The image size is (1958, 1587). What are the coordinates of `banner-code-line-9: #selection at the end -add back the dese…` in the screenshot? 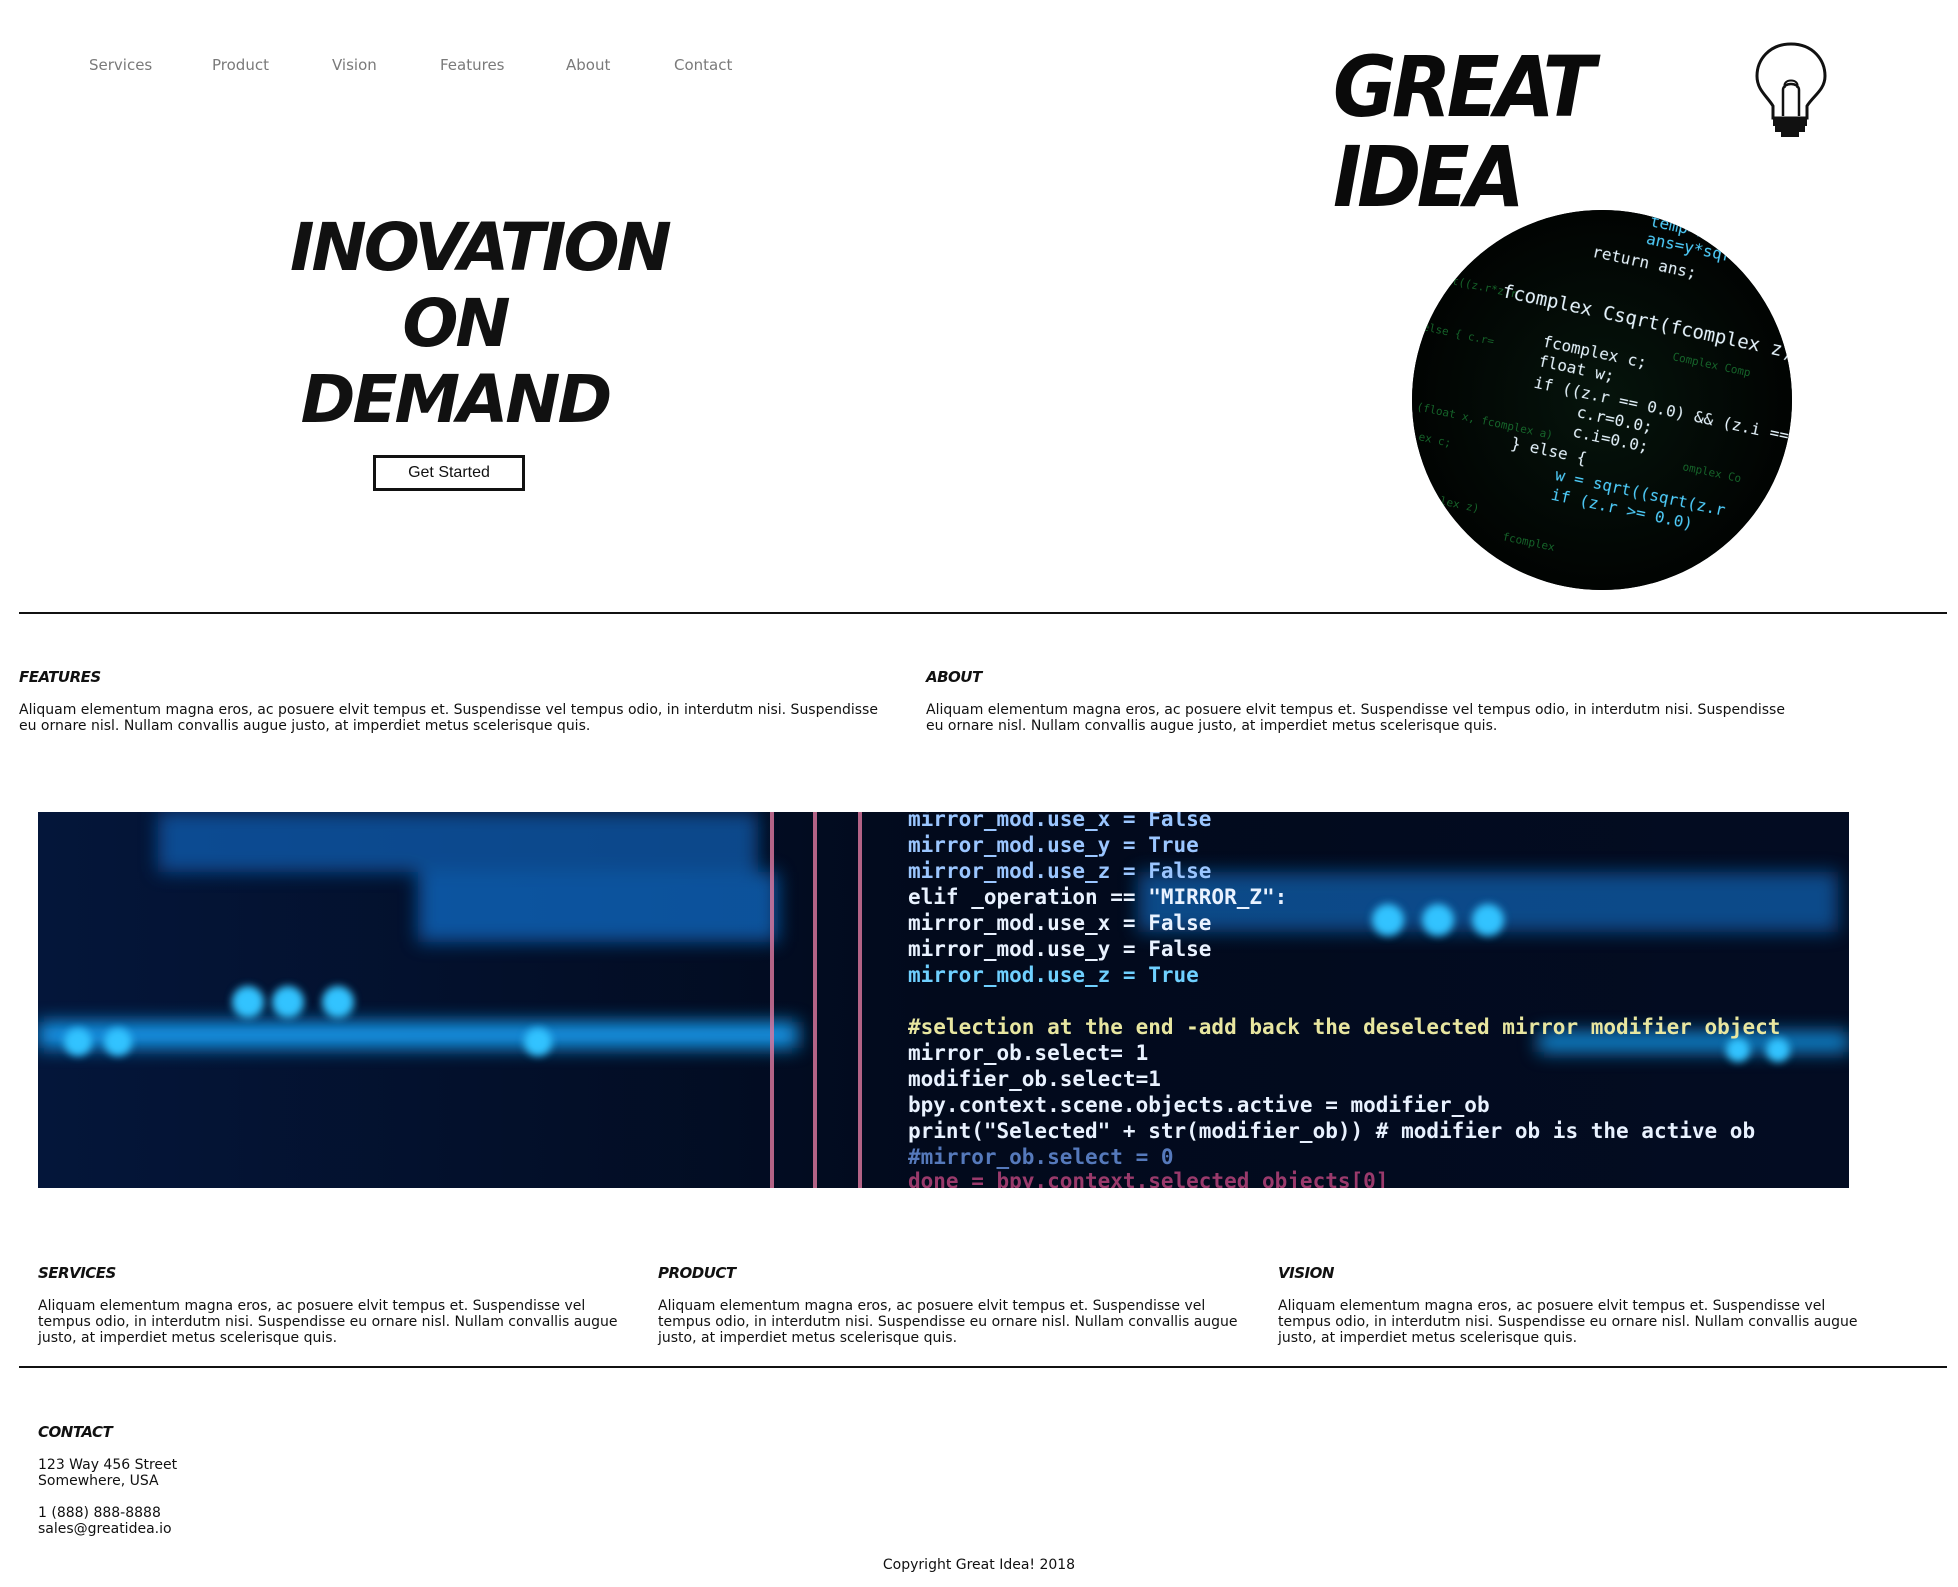 It's located at (1344, 1027).